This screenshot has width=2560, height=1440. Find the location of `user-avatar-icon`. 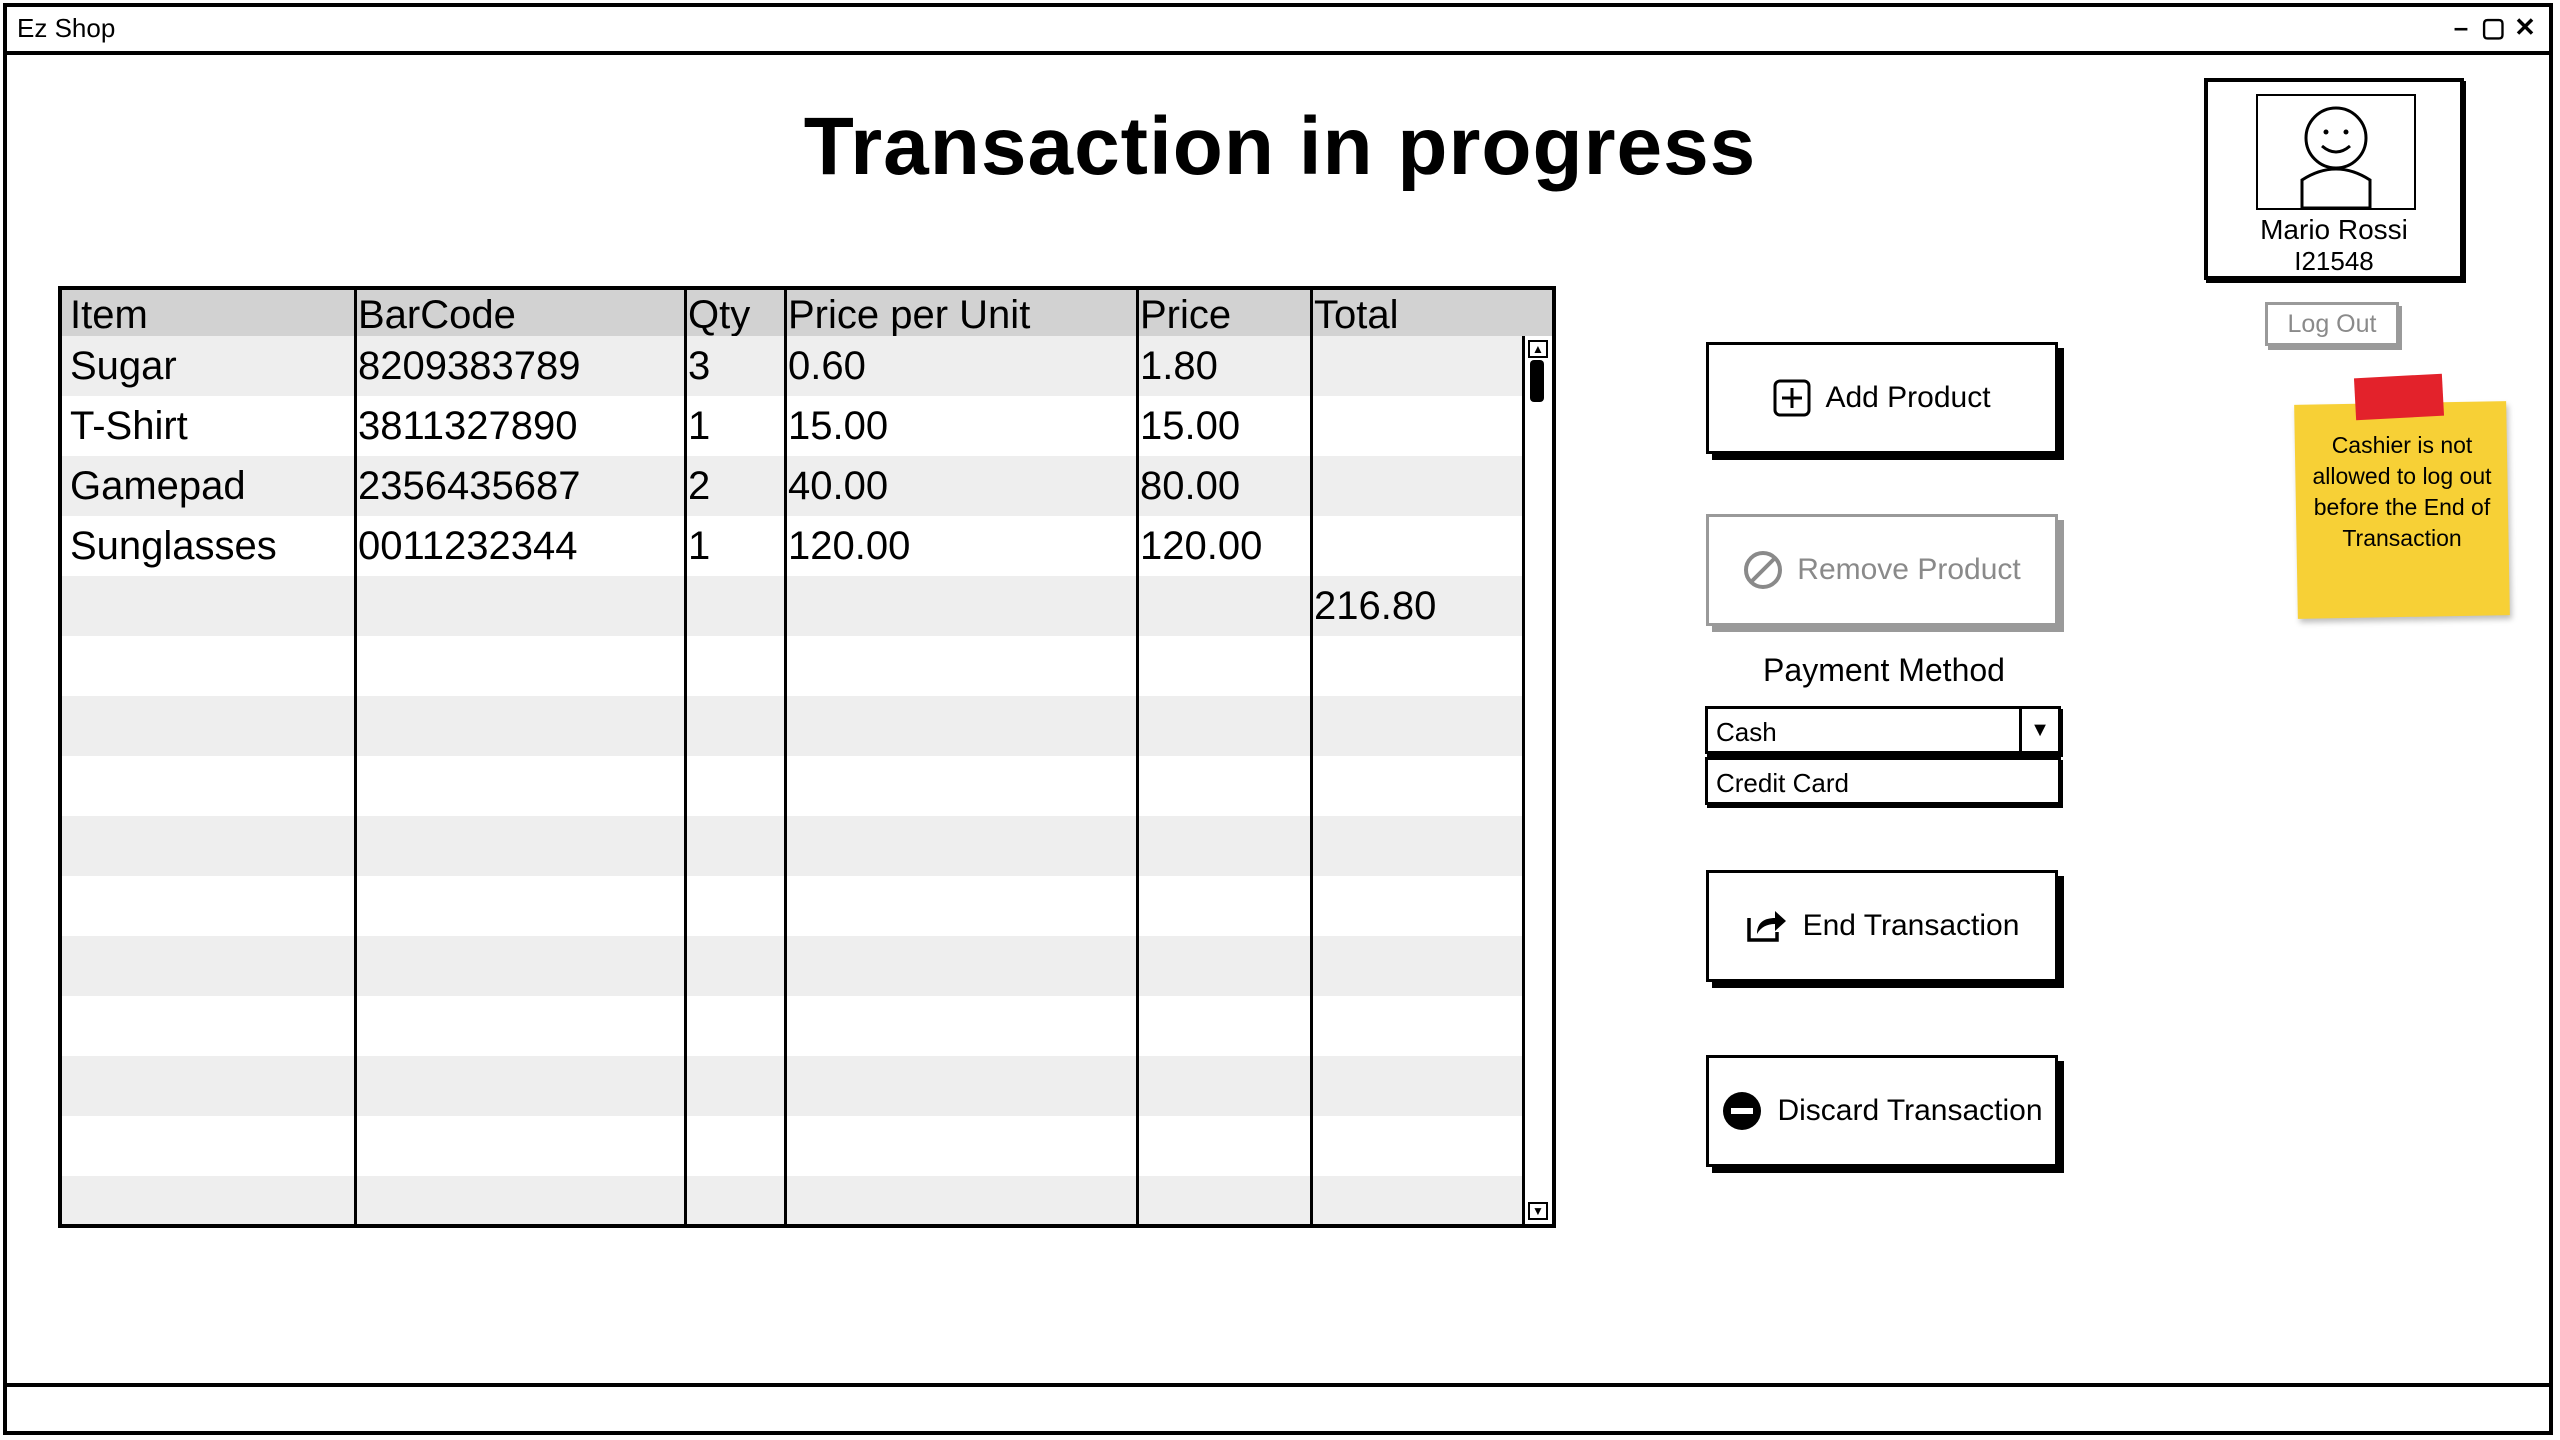

user-avatar-icon is located at coordinates (2336, 158).